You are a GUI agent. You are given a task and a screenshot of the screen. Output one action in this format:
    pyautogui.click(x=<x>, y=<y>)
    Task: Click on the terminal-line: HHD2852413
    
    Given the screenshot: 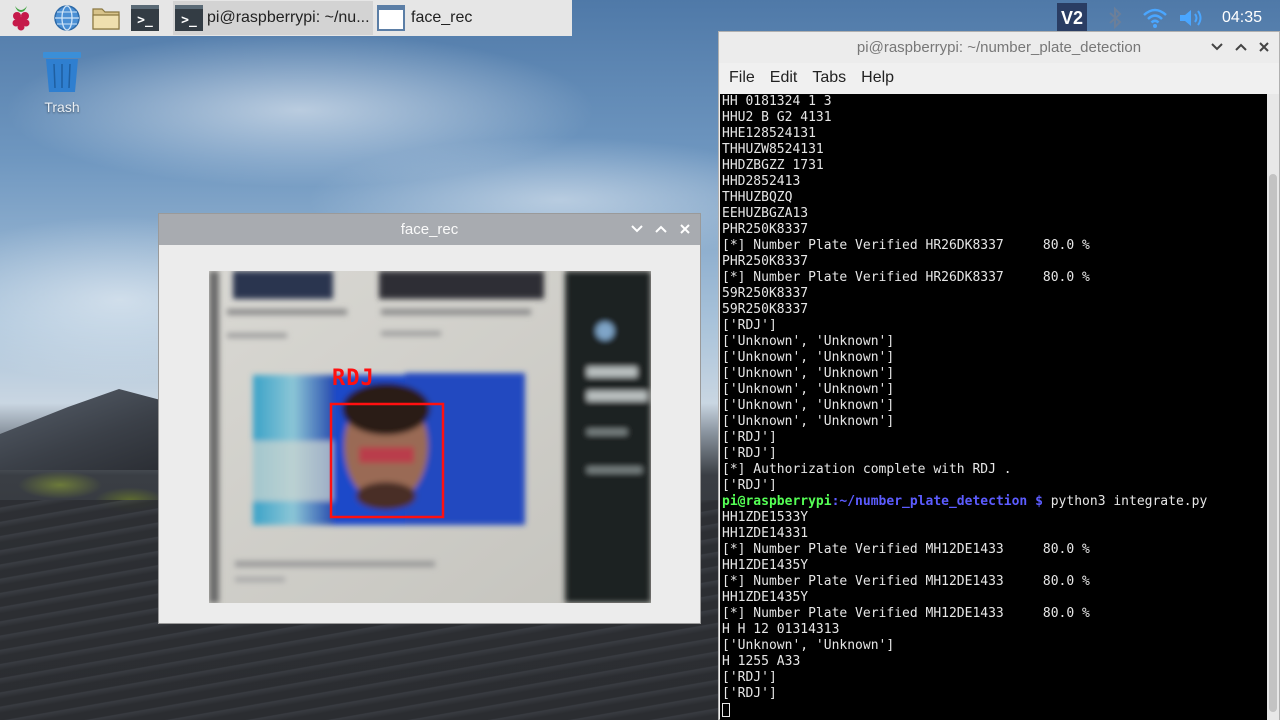 What is the action you would take?
    pyautogui.click(x=761, y=181)
    